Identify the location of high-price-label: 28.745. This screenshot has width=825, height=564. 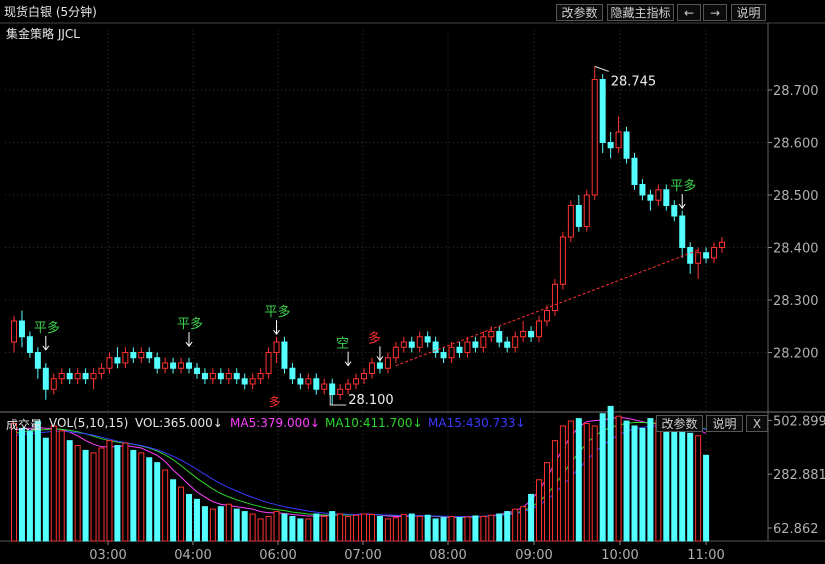
(634, 81).